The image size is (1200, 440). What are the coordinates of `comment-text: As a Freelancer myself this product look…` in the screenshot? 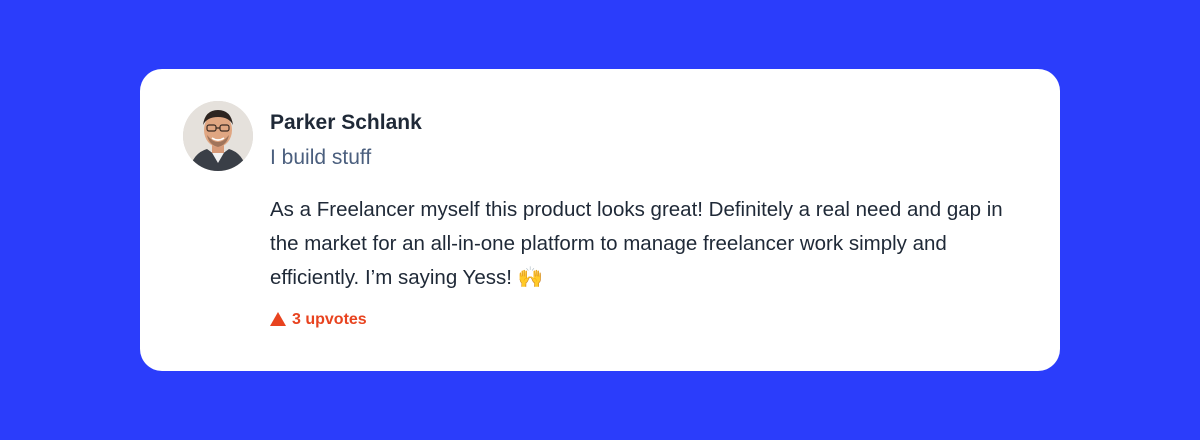 It's located at (636, 243).